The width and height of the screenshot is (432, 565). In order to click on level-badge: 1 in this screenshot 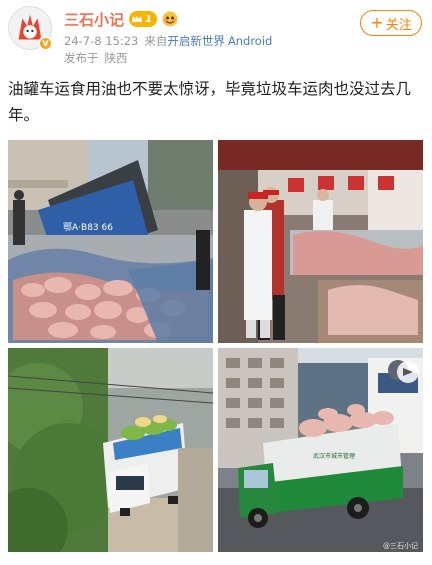, I will do `click(143, 19)`.